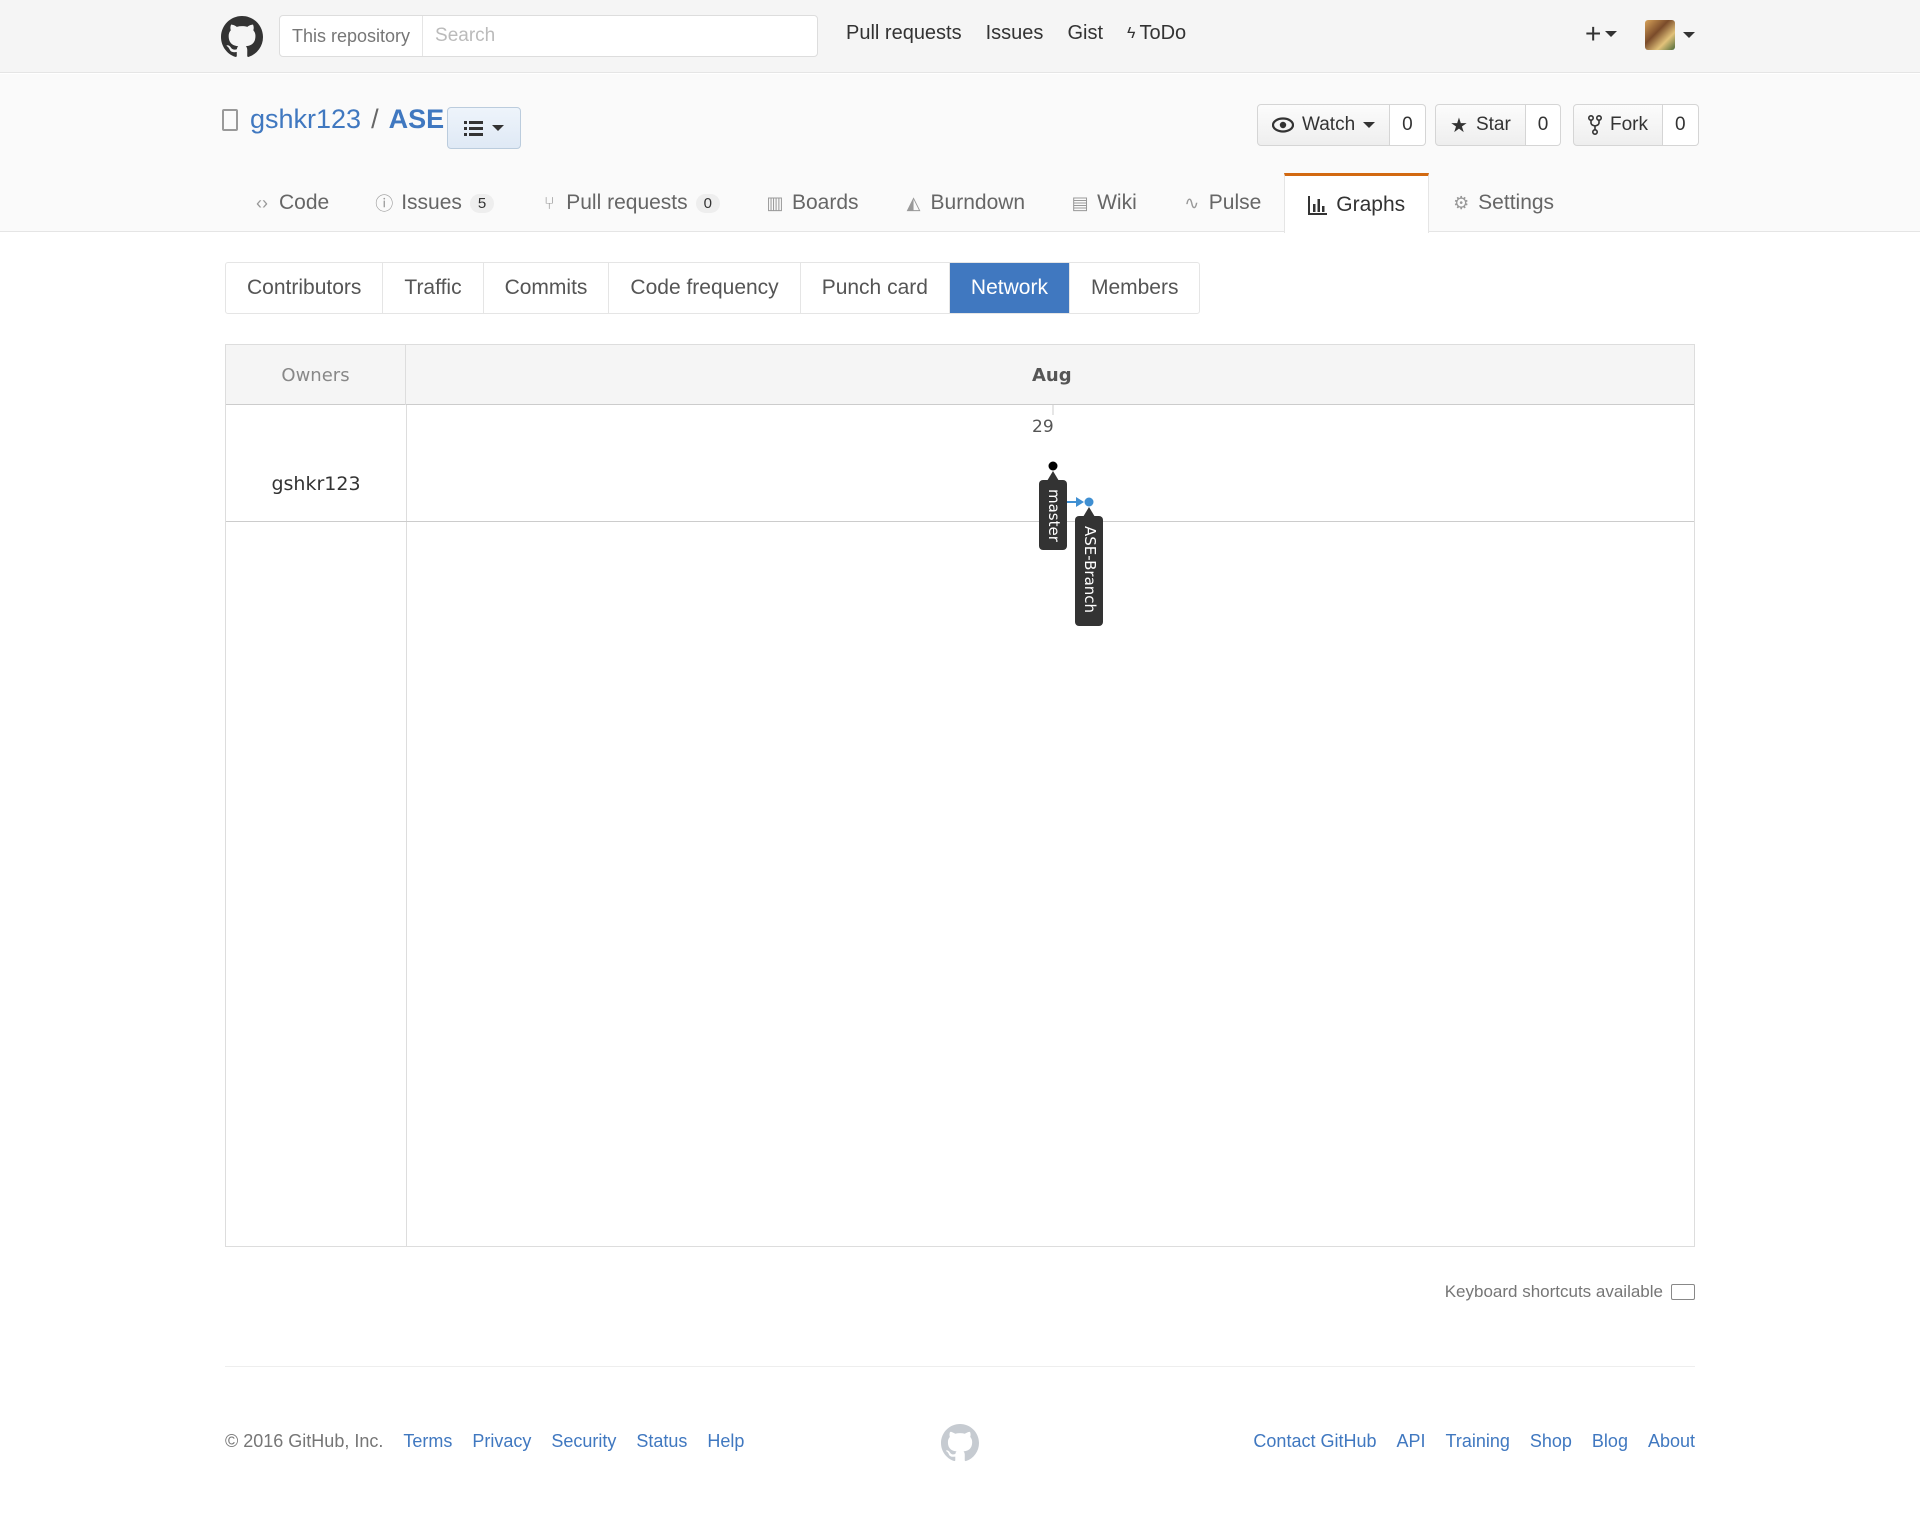 The height and width of the screenshot is (1513, 1920). Describe the element at coordinates (1671, 1441) in the screenshot. I see `footer-about-link: About` at that location.